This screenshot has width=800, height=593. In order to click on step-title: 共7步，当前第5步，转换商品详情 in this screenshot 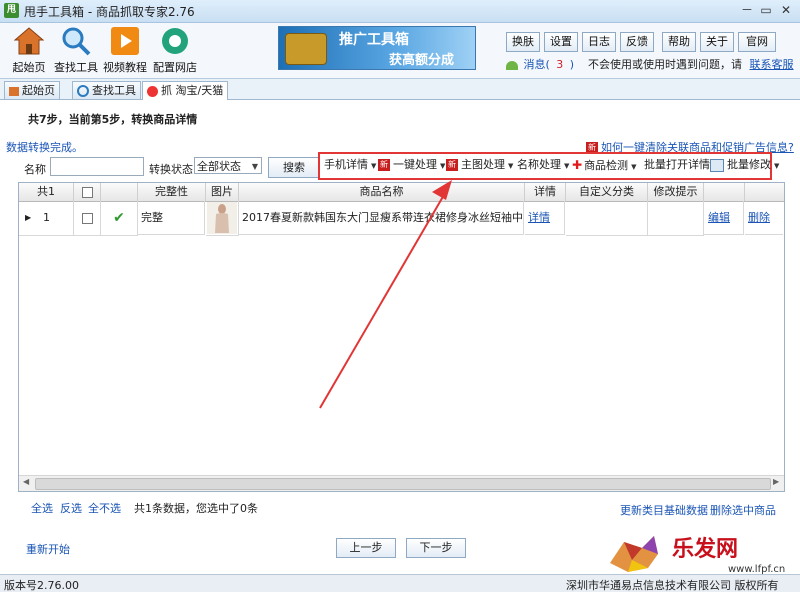, I will do `click(113, 119)`.